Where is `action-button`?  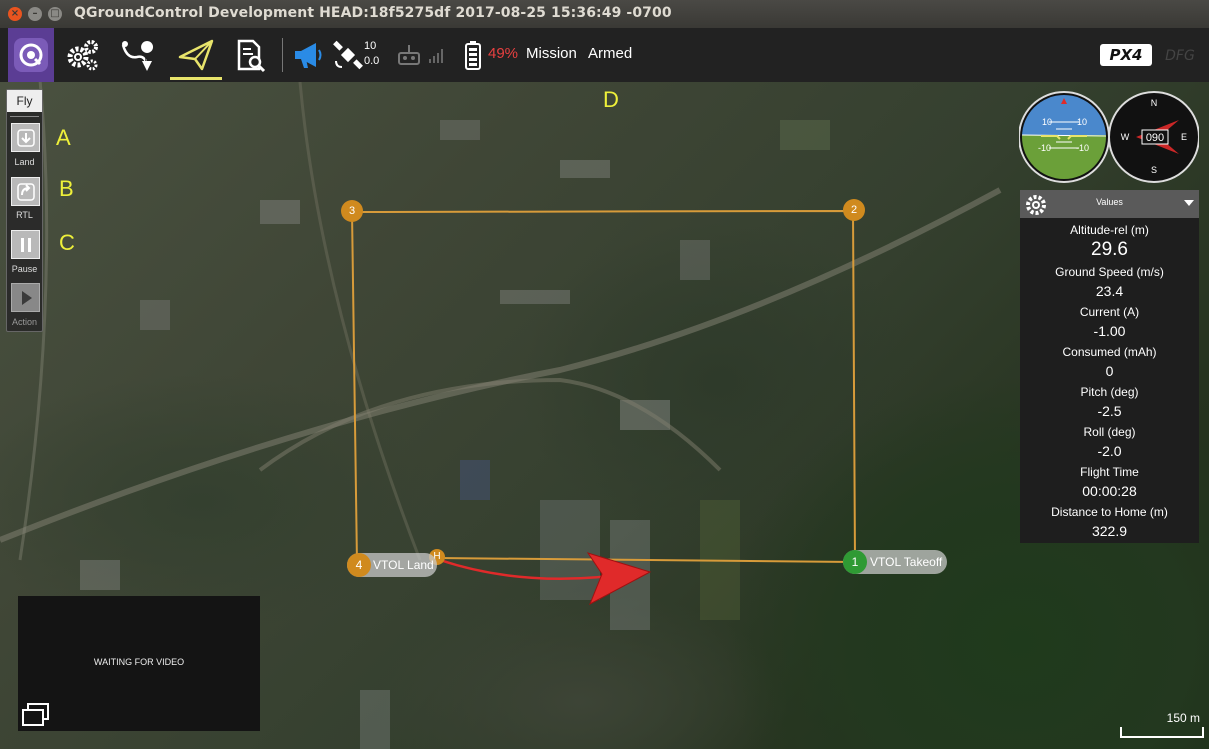
action-button is located at coordinates (25, 297).